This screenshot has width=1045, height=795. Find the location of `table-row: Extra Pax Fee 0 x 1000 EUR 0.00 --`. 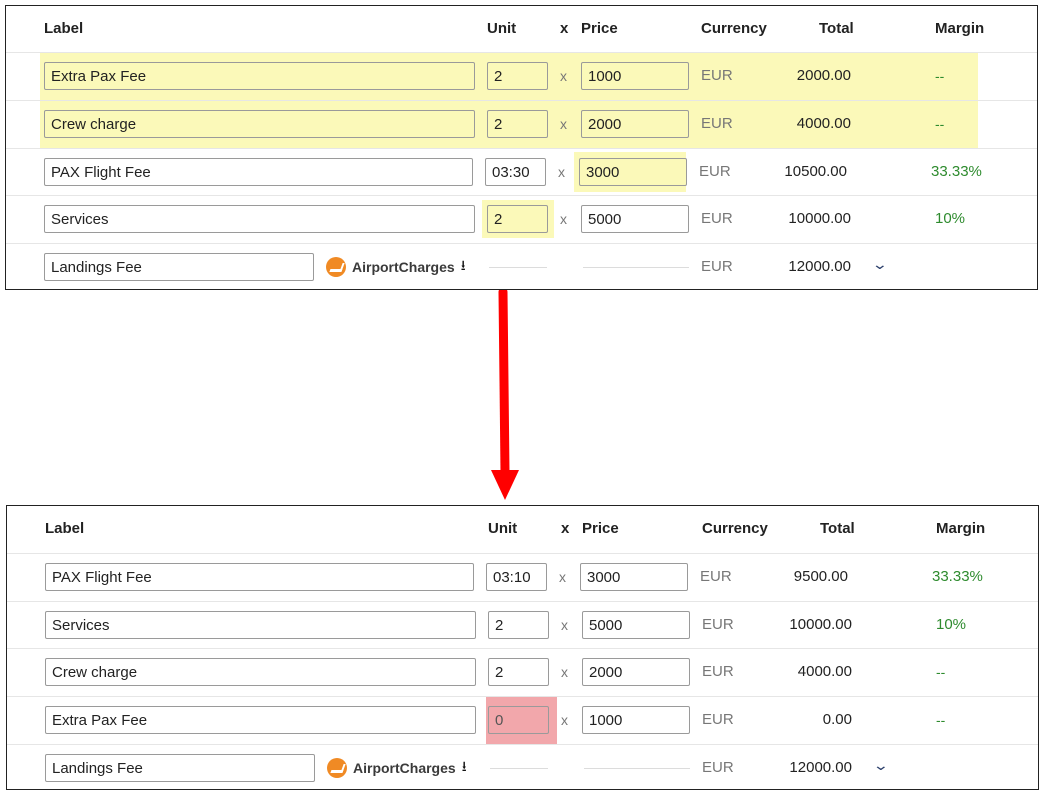

table-row: Extra Pax Fee 0 x 1000 EUR 0.00 -- is located at coordinates (522, 720).